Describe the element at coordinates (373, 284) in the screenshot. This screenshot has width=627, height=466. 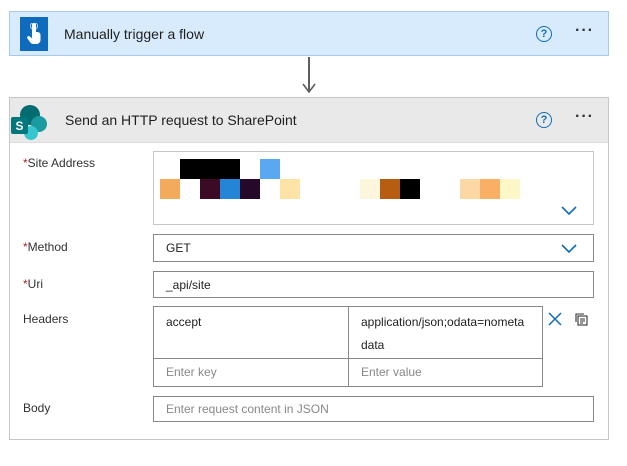
I see `uri-input: _api/site` at that location.